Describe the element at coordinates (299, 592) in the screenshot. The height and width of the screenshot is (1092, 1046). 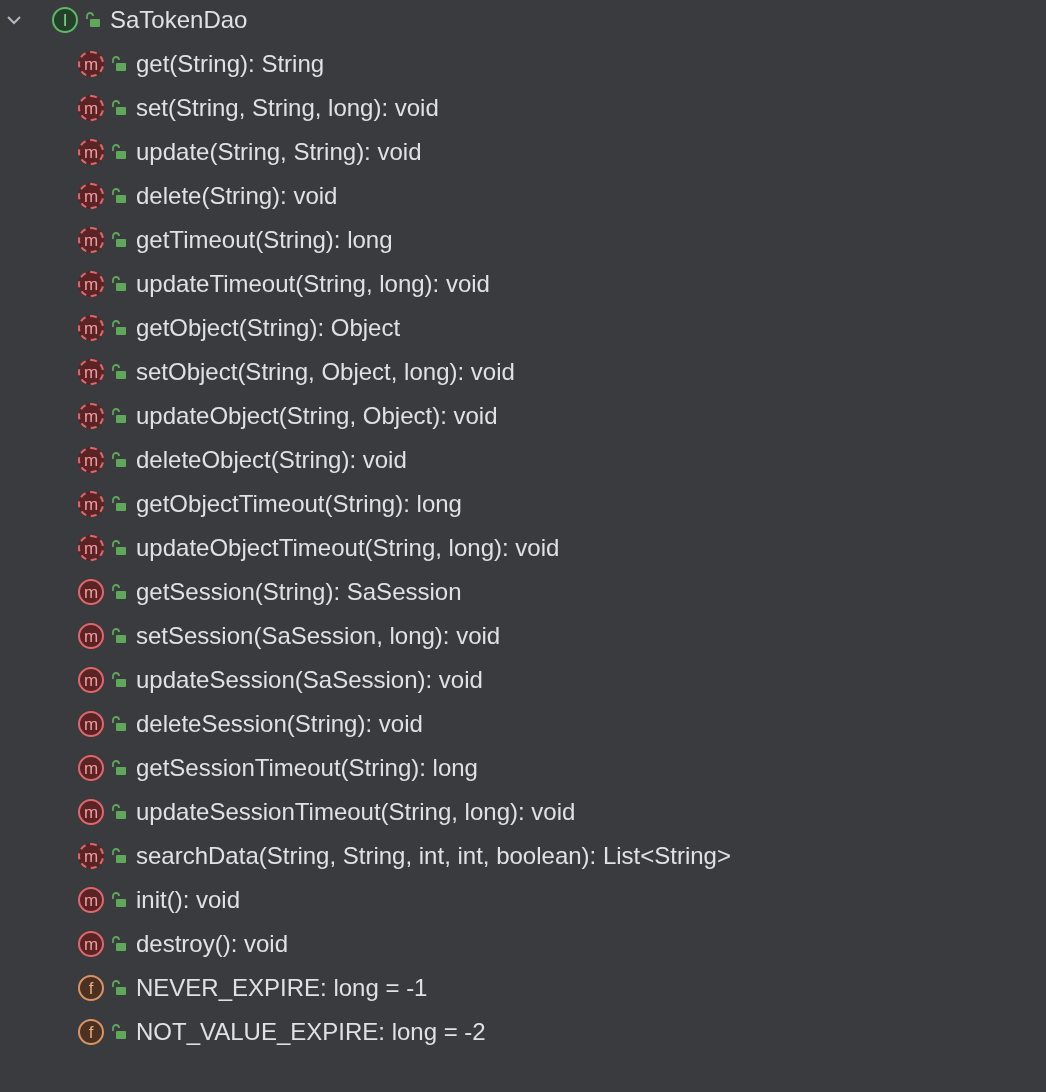
I see `tree-item-label: getSession(String): SaSession` at that location.